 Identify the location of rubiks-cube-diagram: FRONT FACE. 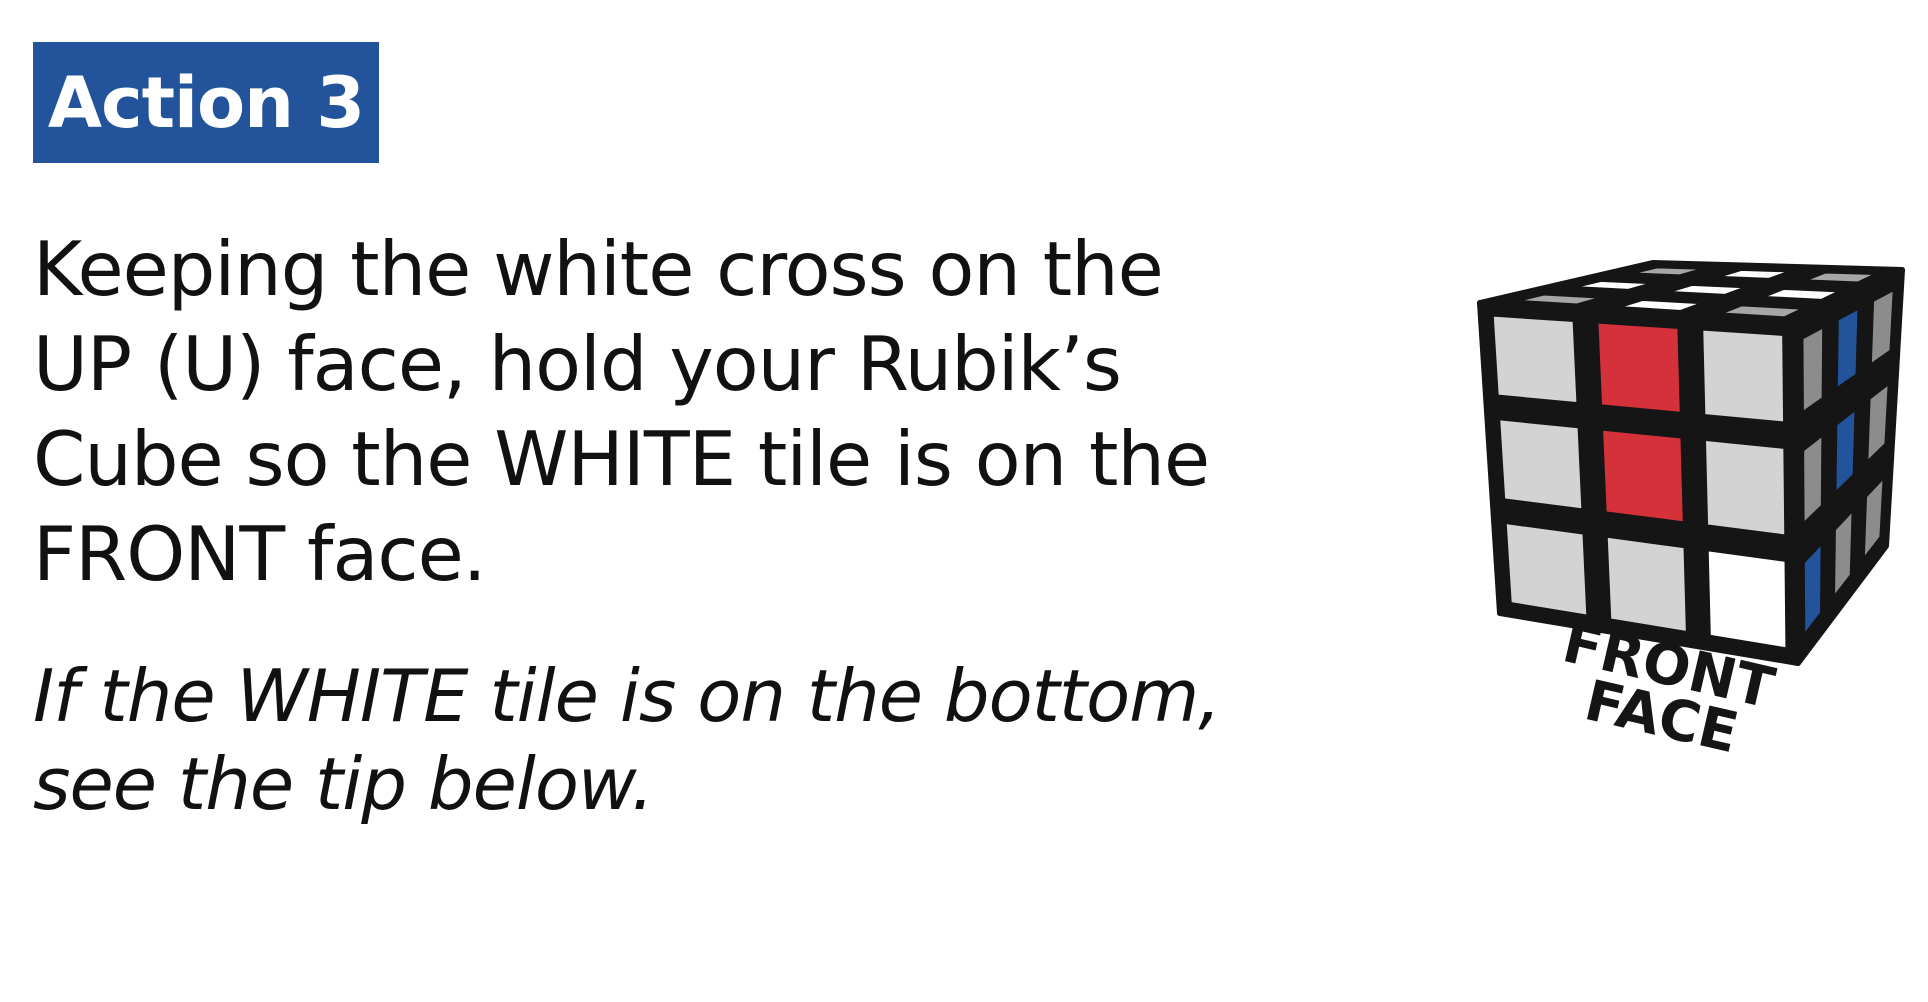
(1691, 513).